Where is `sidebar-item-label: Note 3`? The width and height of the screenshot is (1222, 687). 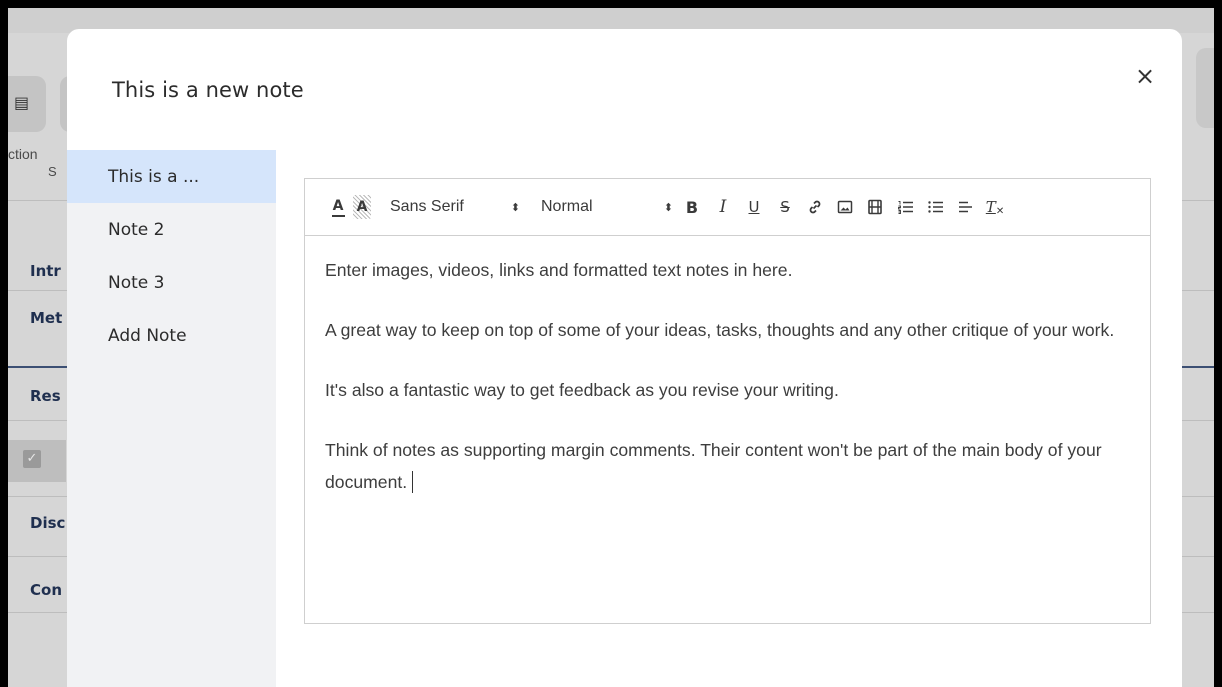 sidebar-item-label: Note 3 is located at coordinates (136, 282).